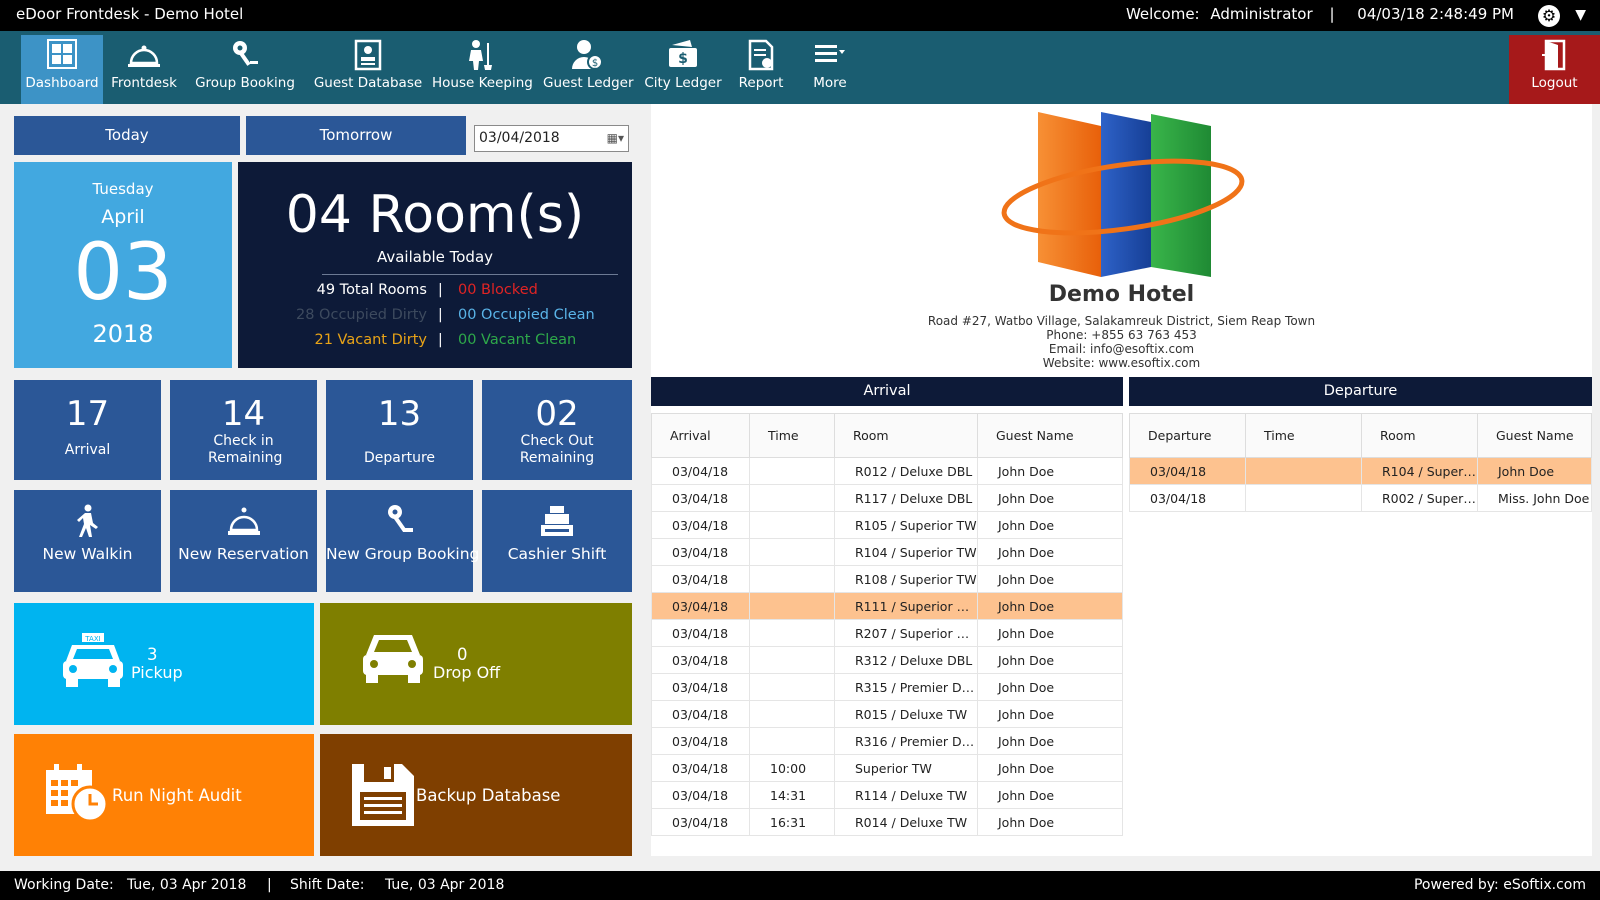 The image size is (1600, 900). Describe the element at coordinates (557, 414) in the screenshot. I see `stat-value: 02` at that location.